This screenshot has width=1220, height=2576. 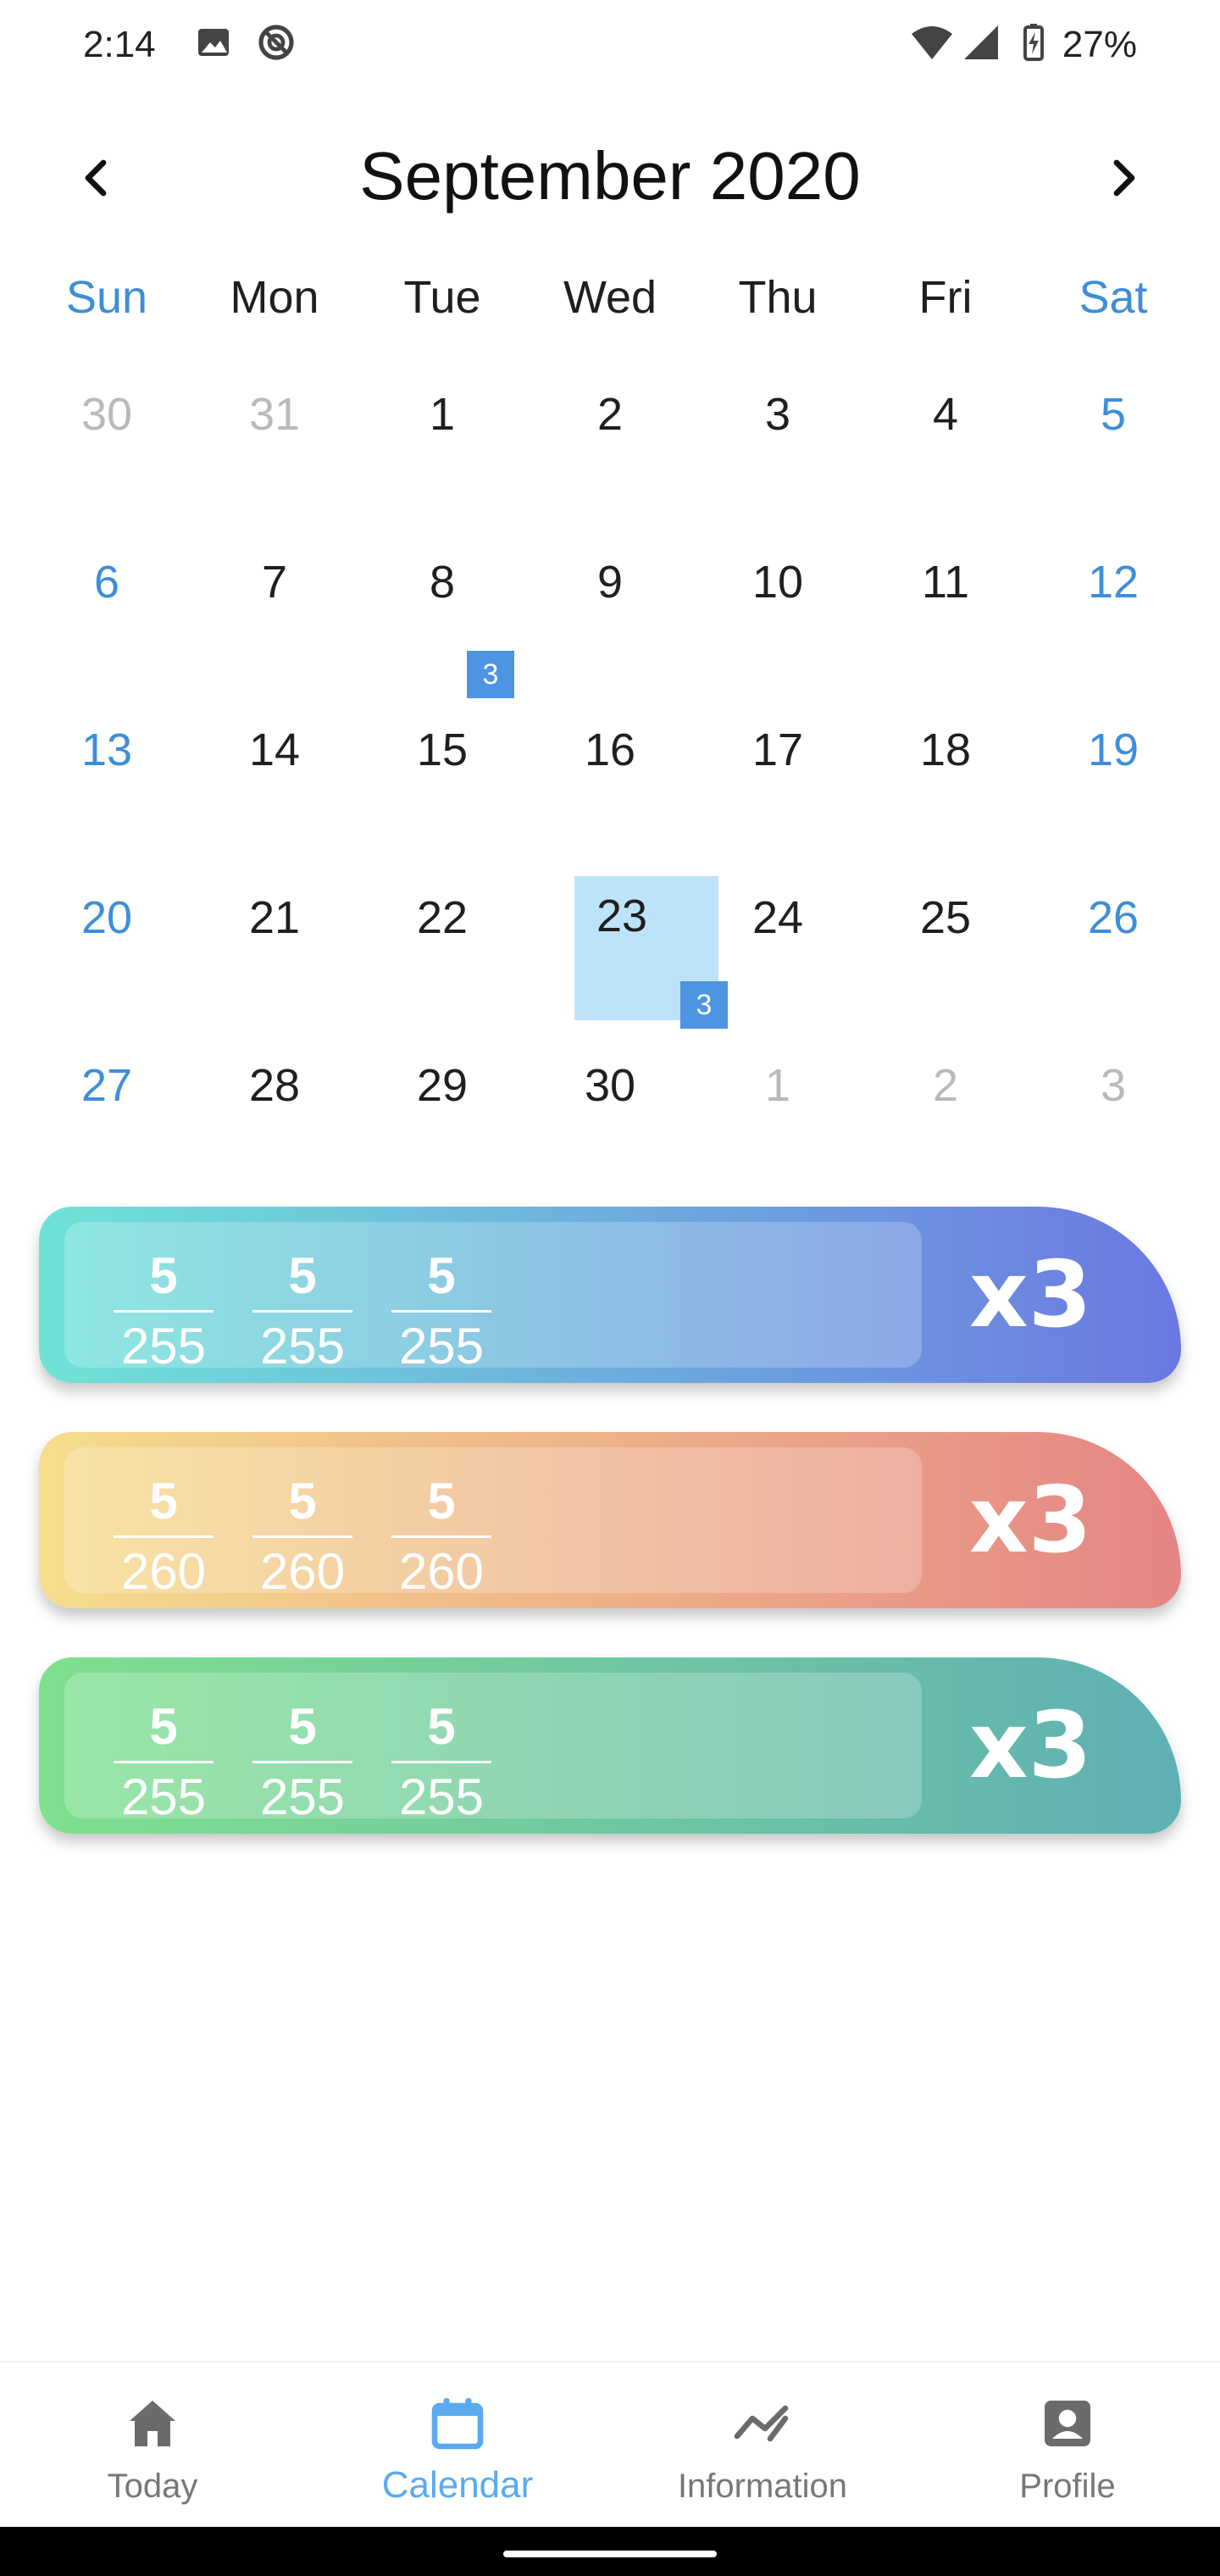 I want to click on day-number: 23, so click(x=622, y=916).